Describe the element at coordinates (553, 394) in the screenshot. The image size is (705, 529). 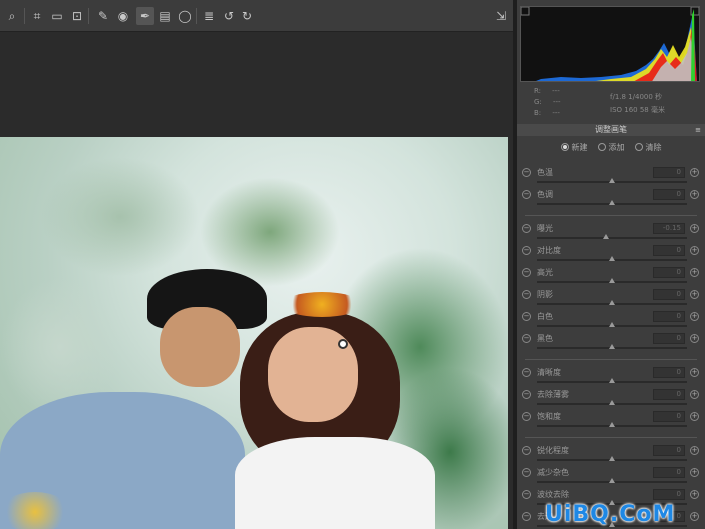
I see `slider-label: 去除薄雾` at that location.